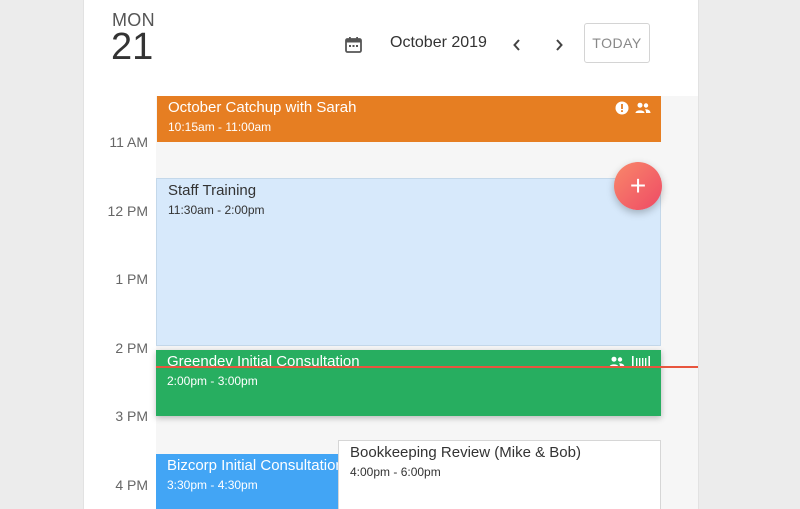 This screenshot has width=800, height=509. I want to click on event-time: 4:00pm - 6:00pm, so click(395, 472).